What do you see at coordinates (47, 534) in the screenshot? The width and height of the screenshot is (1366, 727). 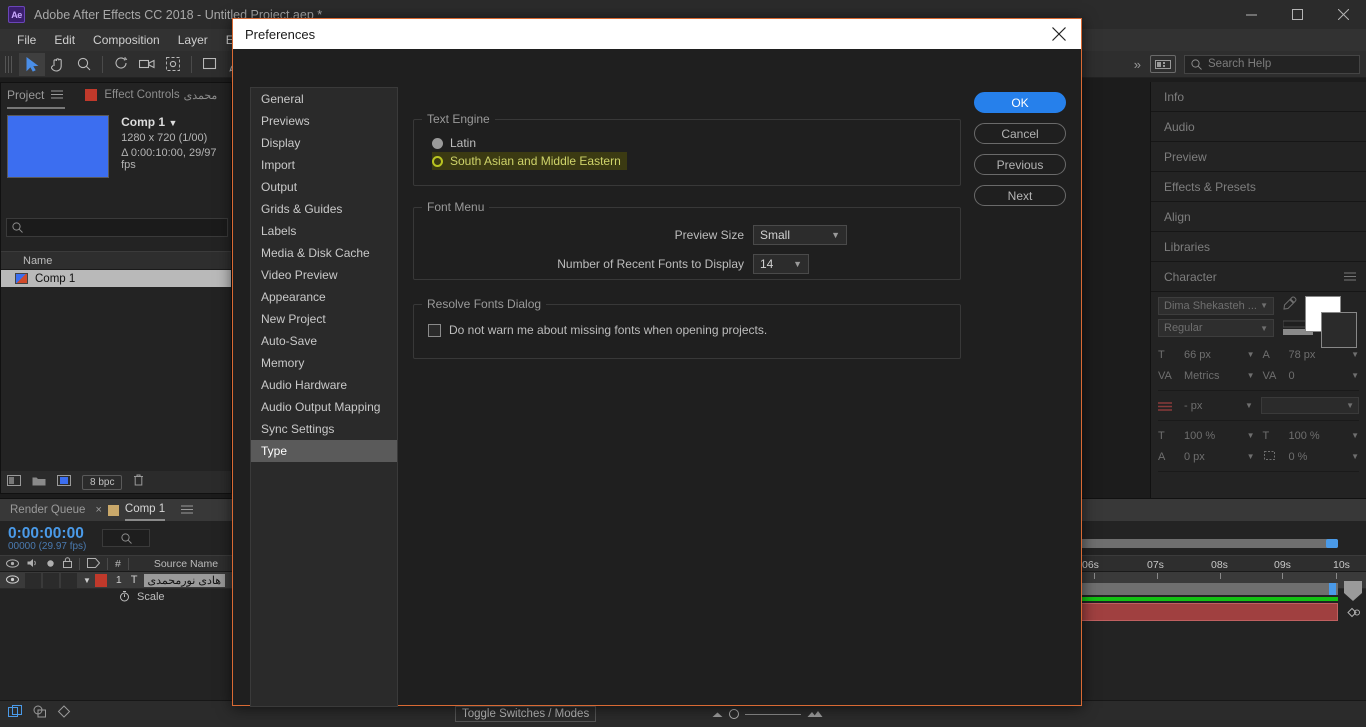 I see `current-timecode: 0:00:00:00` at bounding box center [47, 534].